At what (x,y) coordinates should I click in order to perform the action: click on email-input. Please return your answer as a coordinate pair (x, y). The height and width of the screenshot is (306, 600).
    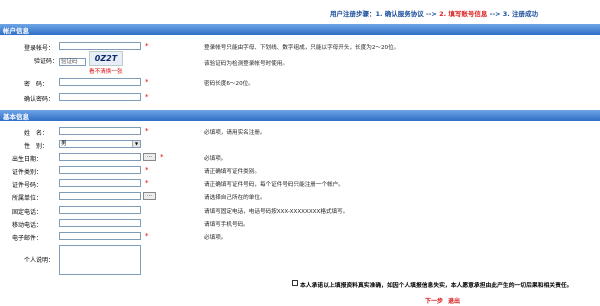
    Looking at the image, I should click on (100, 236).